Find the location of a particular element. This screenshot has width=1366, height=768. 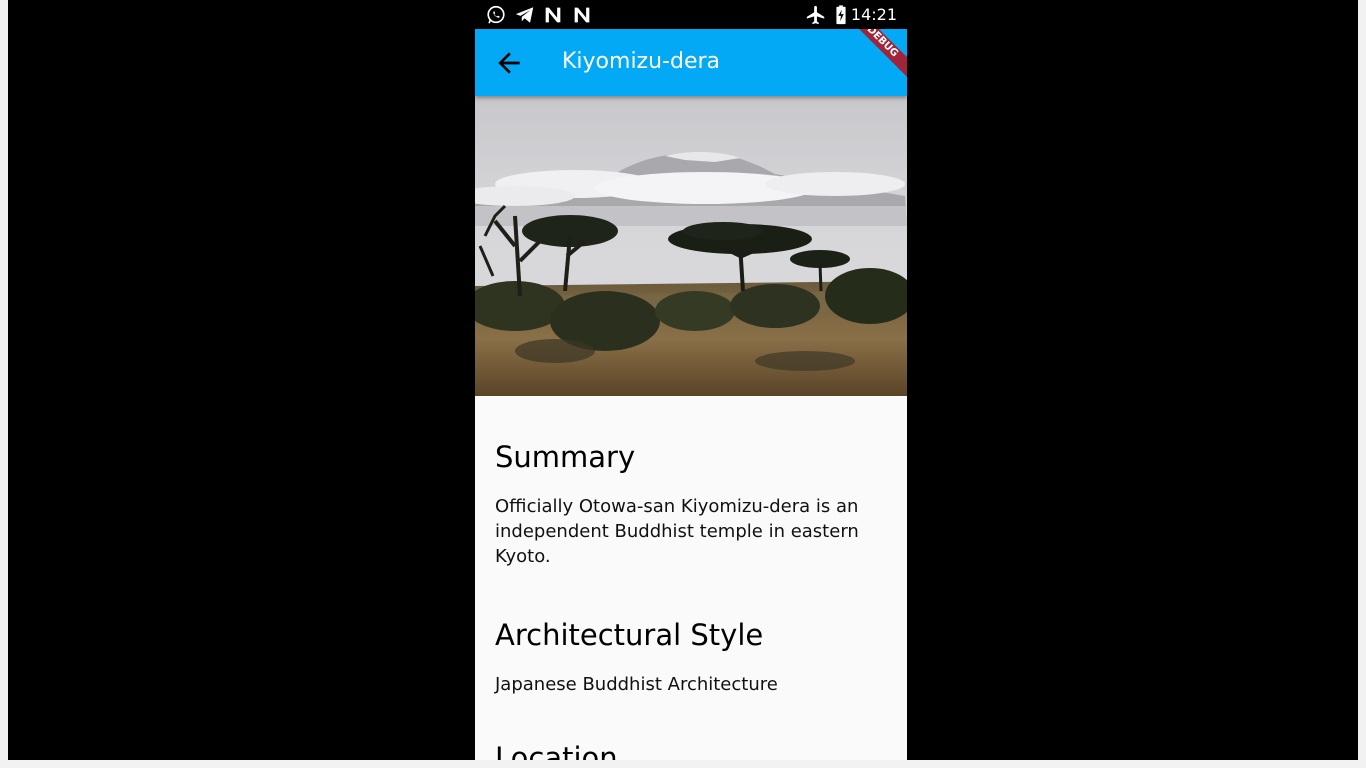

host-window-bottom-edge is located at coordinates (683, 764).